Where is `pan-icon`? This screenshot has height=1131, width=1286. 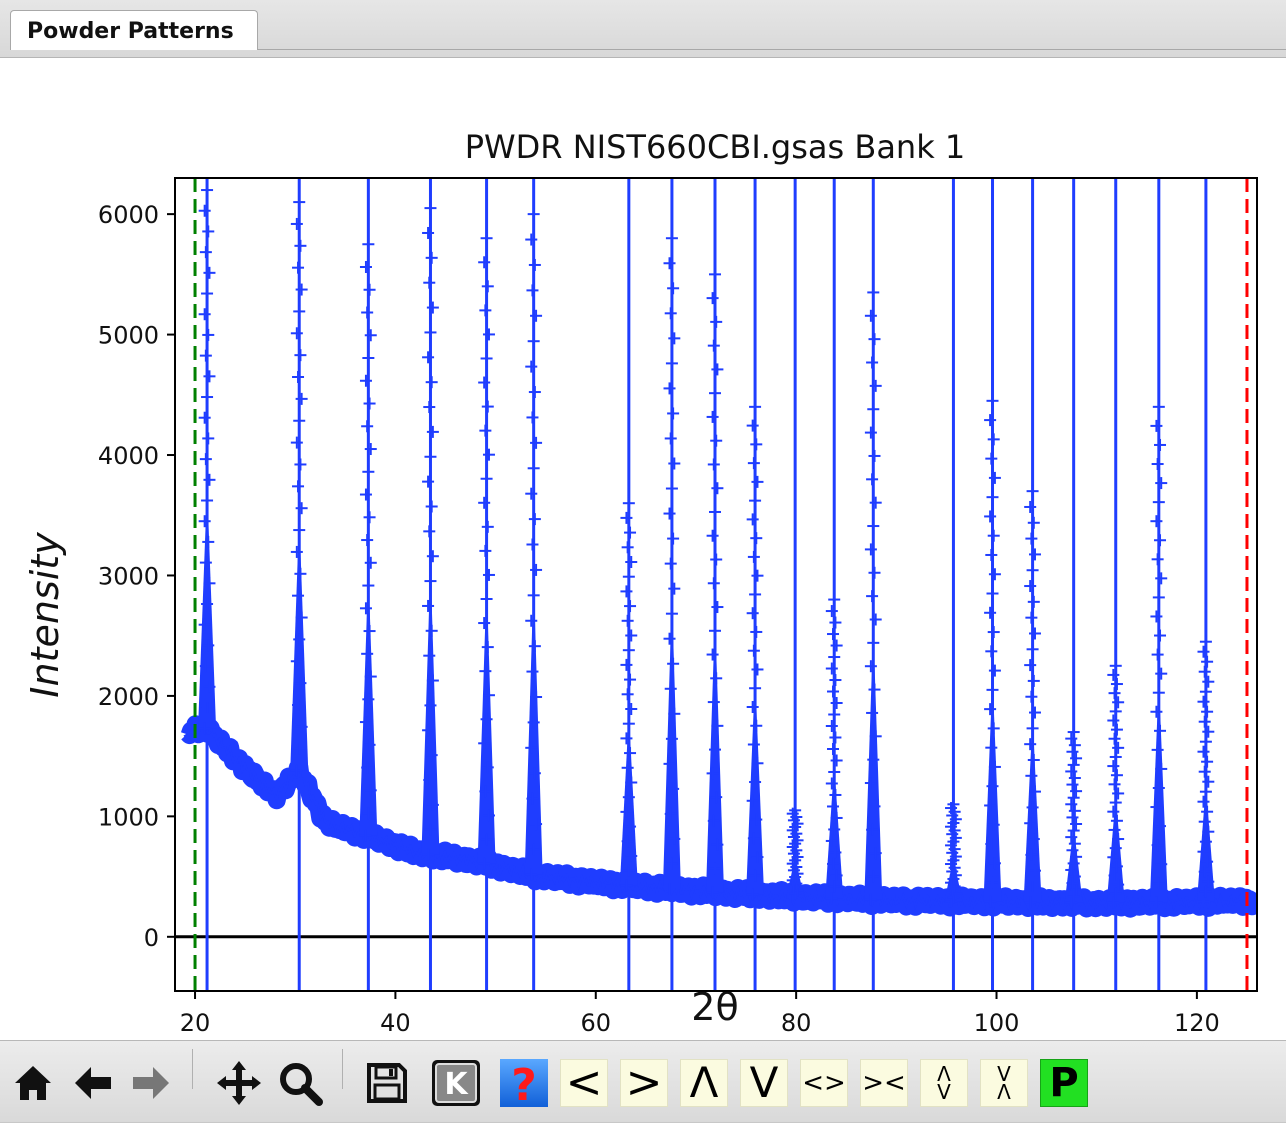 pan-icon is located at coordinates (239, 1083).